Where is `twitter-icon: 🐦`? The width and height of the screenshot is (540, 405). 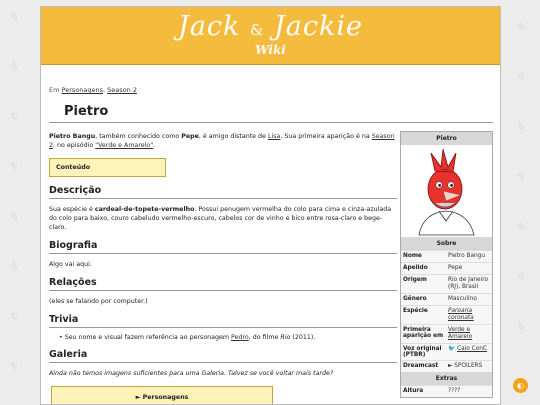 twitter-icon: 🐦 is located at coordinates (452, 349).